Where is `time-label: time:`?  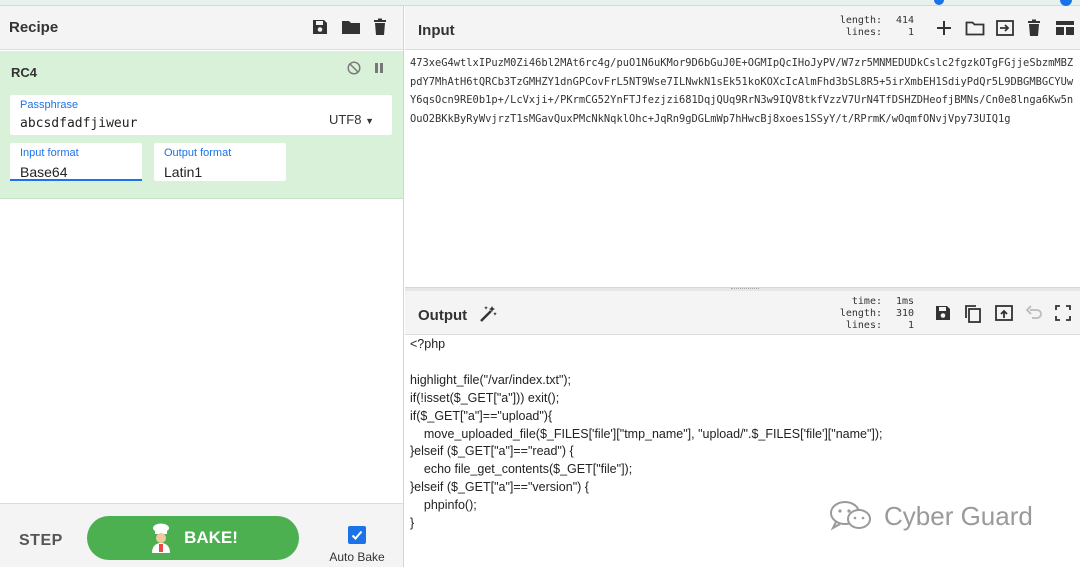 time-label: time: is located at coordinates (866, 301).